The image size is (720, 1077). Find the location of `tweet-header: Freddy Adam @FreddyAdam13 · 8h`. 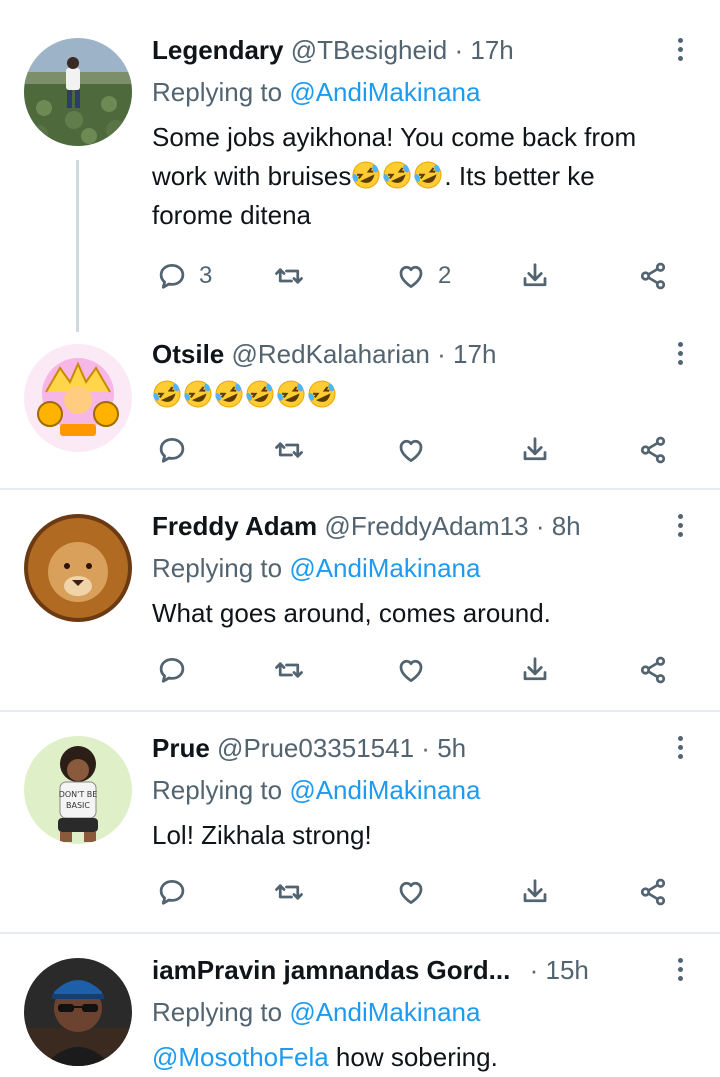

tweet-header: Freddy Adam @FreddyAdam13 · 8h is located at coordinates (416, 526).